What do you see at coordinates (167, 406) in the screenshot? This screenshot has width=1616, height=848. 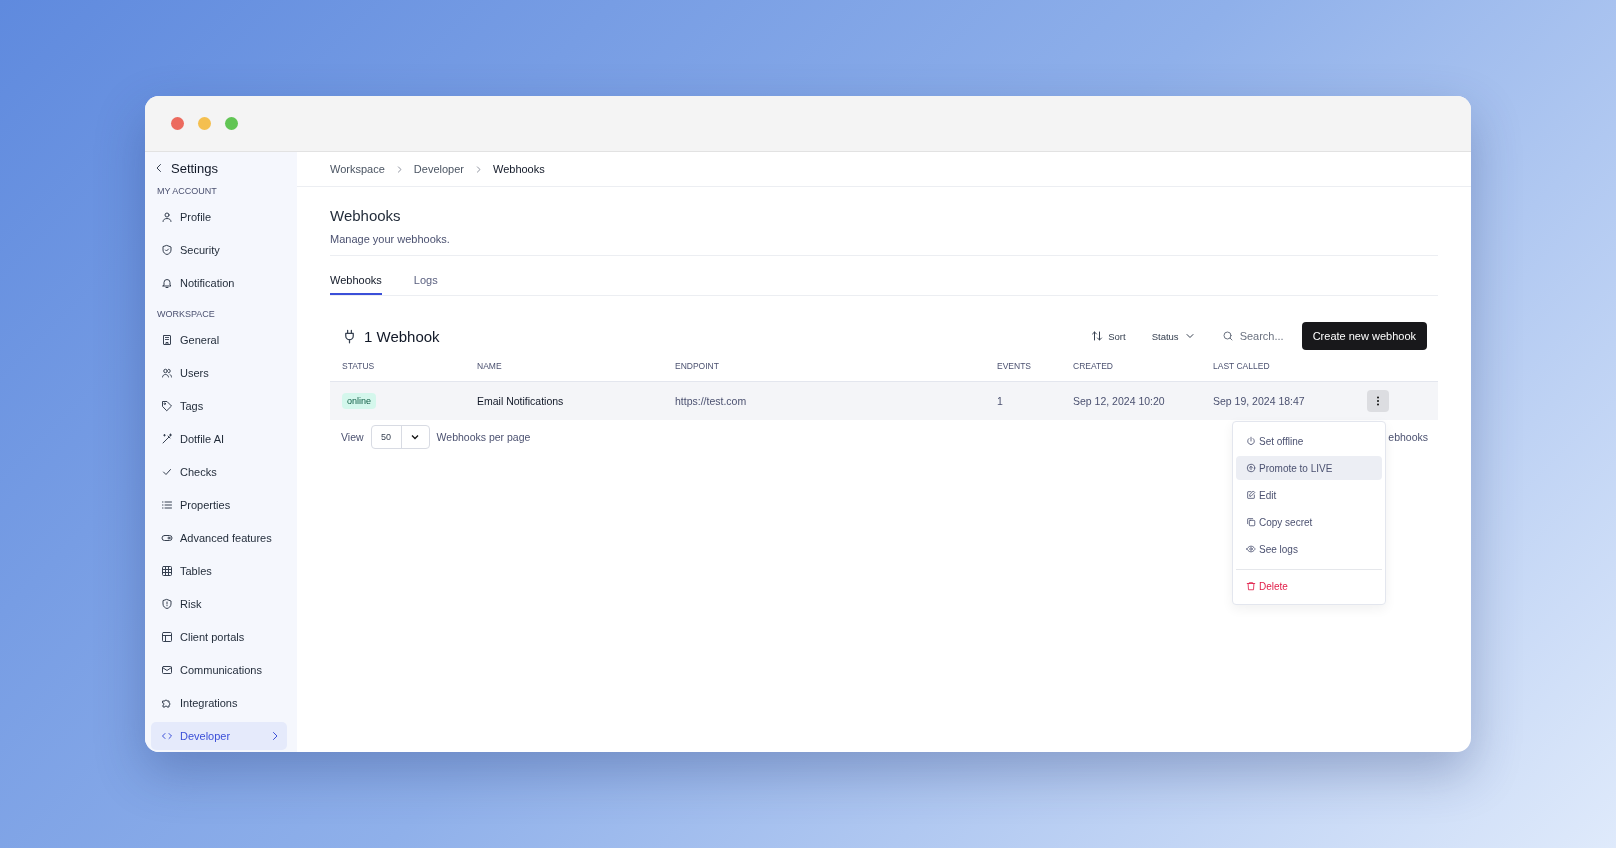 I see `tag-icon` at bounding box center [167, 406].